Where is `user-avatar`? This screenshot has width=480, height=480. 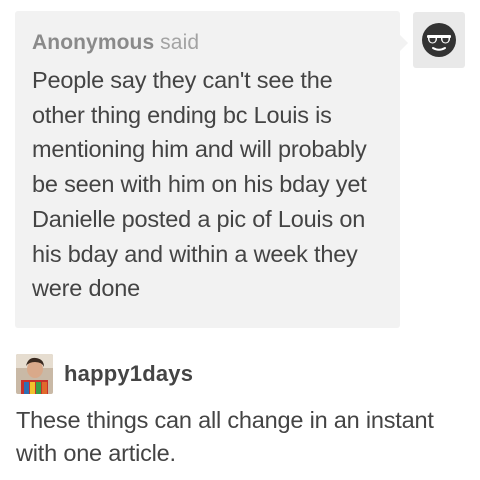
user-avatar is located at coordinates (34, 374).